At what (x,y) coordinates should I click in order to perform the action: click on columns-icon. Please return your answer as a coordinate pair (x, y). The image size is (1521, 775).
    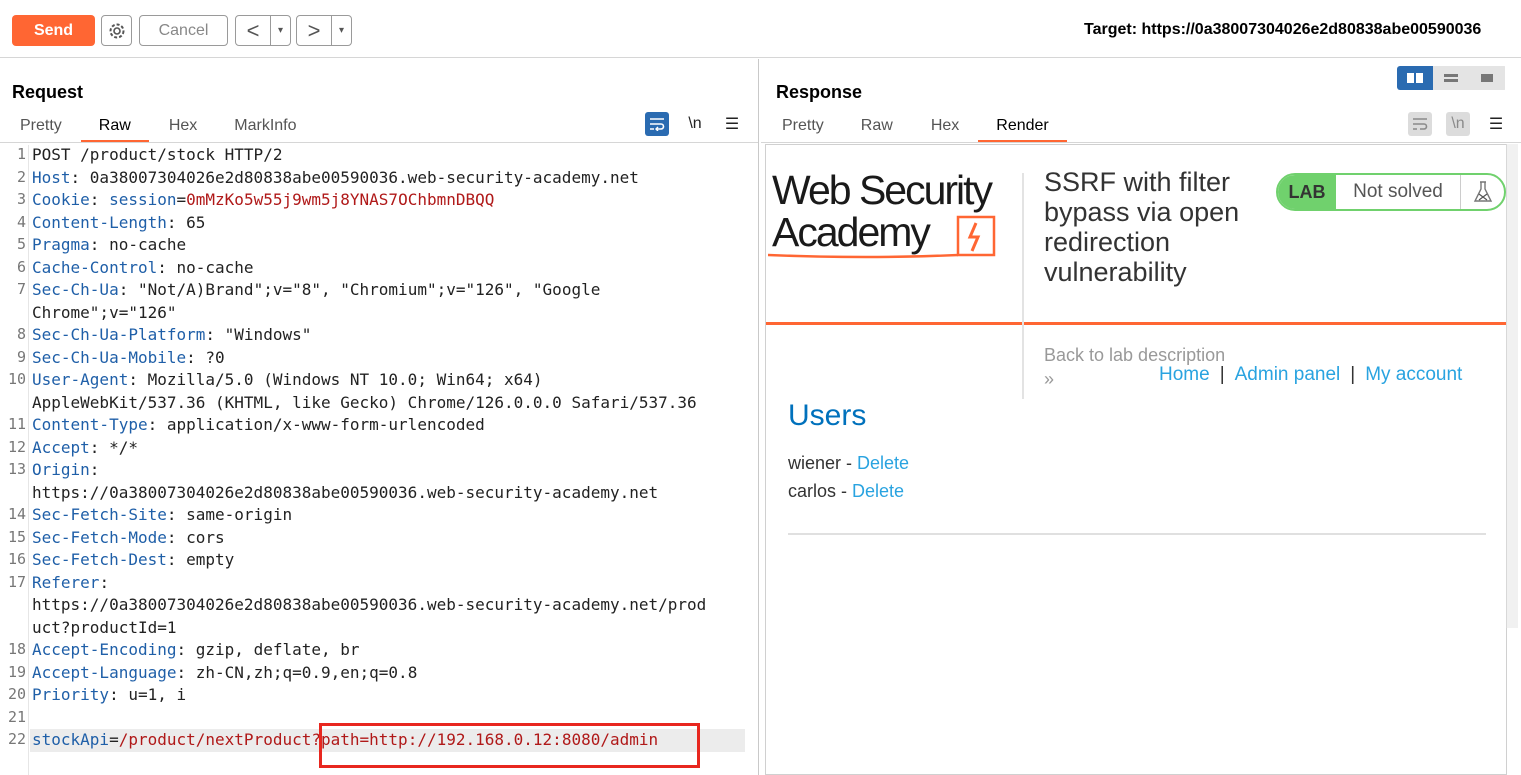
    Looking at the image, I should click on (1415, 78).